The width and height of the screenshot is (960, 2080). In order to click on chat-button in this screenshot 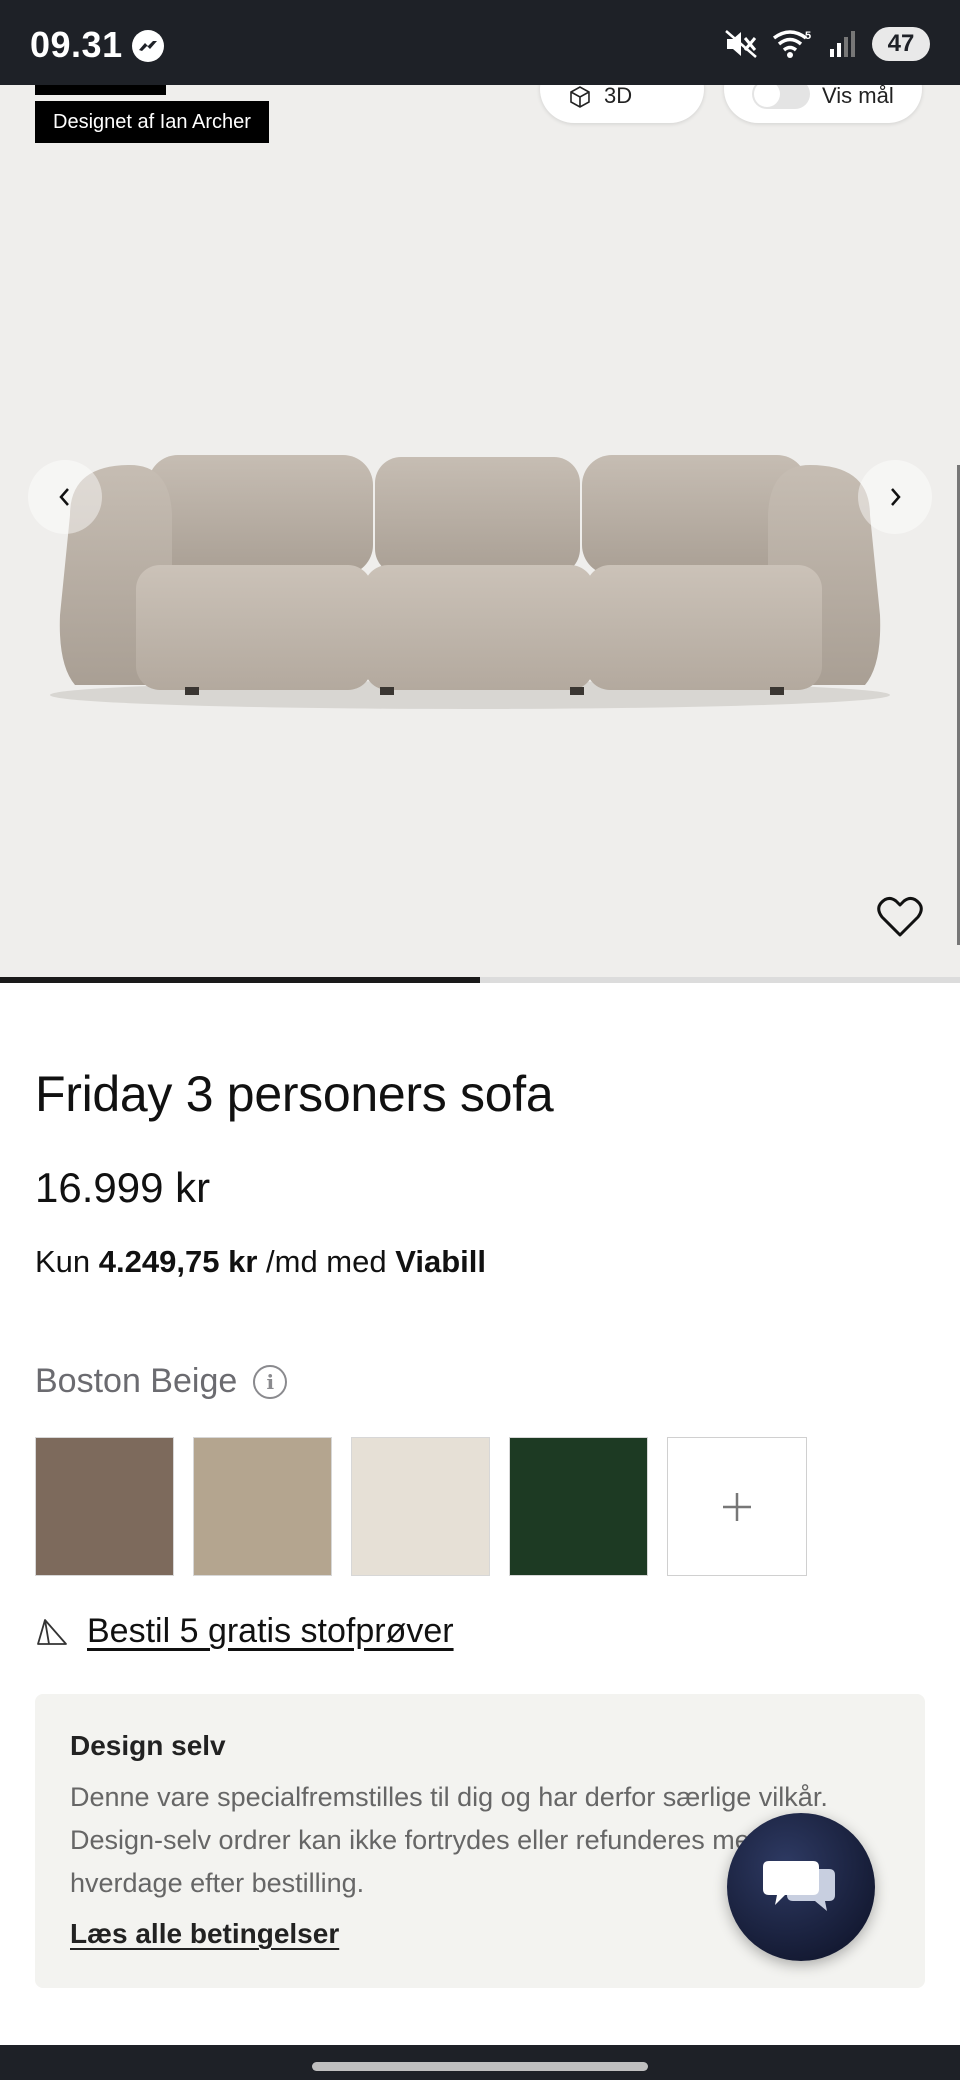, I will do `click(801, 1887)`.